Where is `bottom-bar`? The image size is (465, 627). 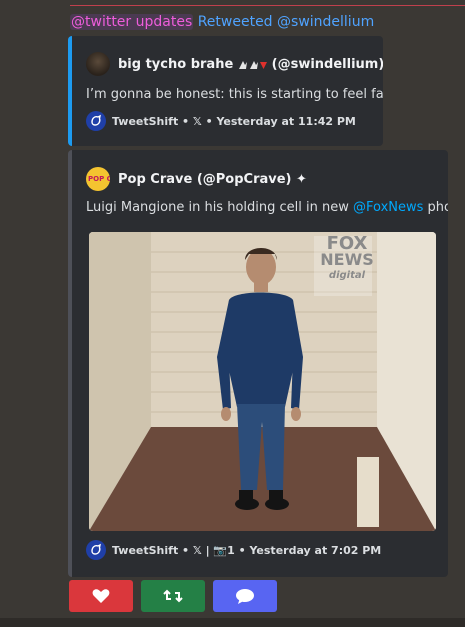 bottom-bar is located at coordinates (232, 622).